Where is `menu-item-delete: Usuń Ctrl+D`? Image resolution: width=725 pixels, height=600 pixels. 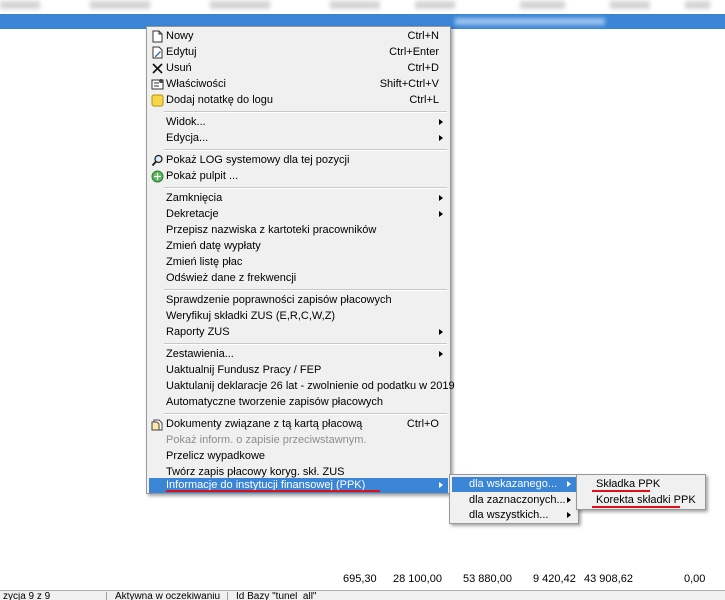 menu-item-delete: Usuń Ctrl+D is located at coordinates (298, 68).